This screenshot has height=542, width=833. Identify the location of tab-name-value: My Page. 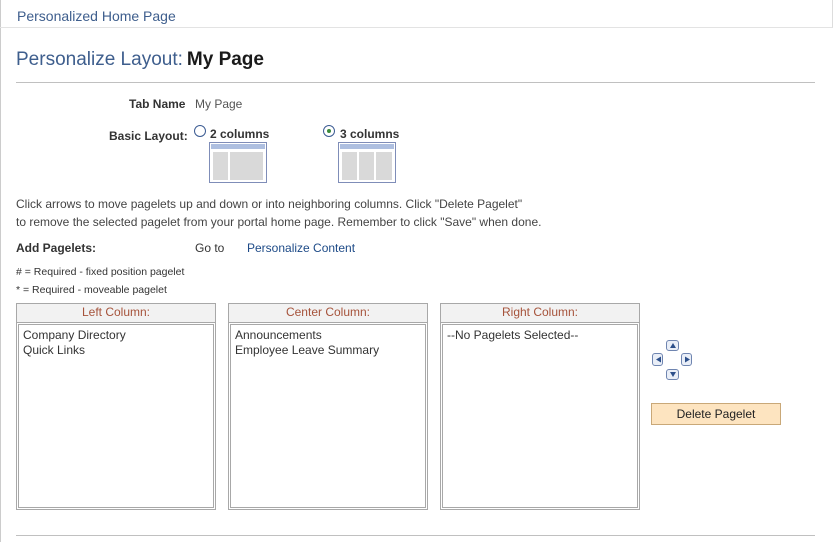
(219, 104).